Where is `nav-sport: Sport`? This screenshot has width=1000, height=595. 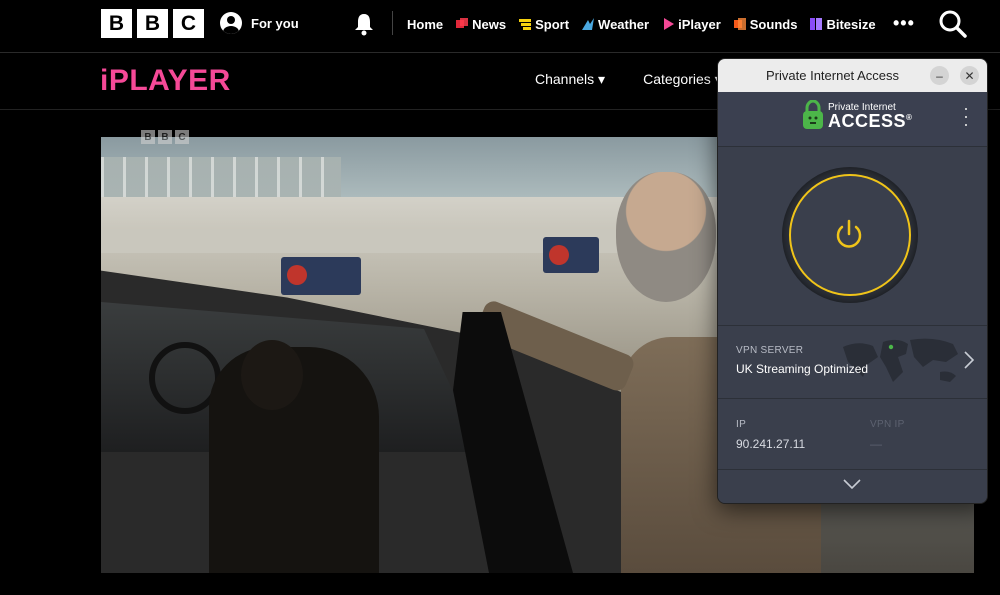
nav-sport: Sport is located at coordinates (544, 24).